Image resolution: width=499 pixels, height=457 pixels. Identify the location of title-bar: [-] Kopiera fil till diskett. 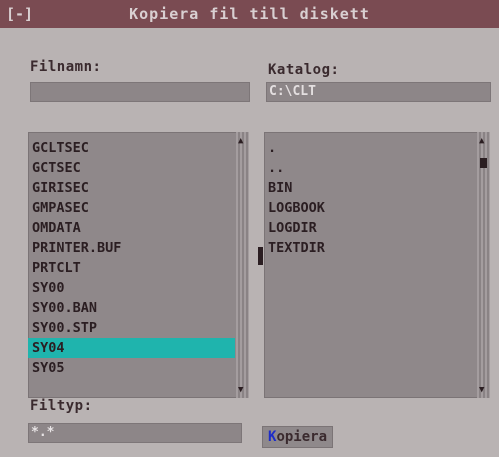
(249, 14).